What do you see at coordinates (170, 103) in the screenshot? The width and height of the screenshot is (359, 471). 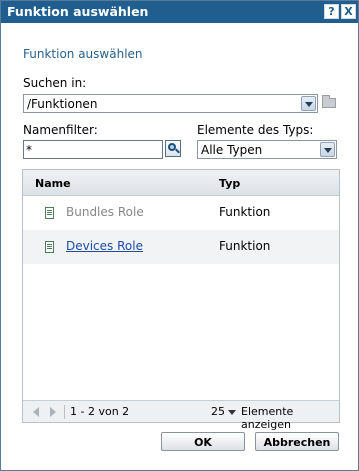 I see `search-in-select: /Funktionen` at bounding box center [170, 103].